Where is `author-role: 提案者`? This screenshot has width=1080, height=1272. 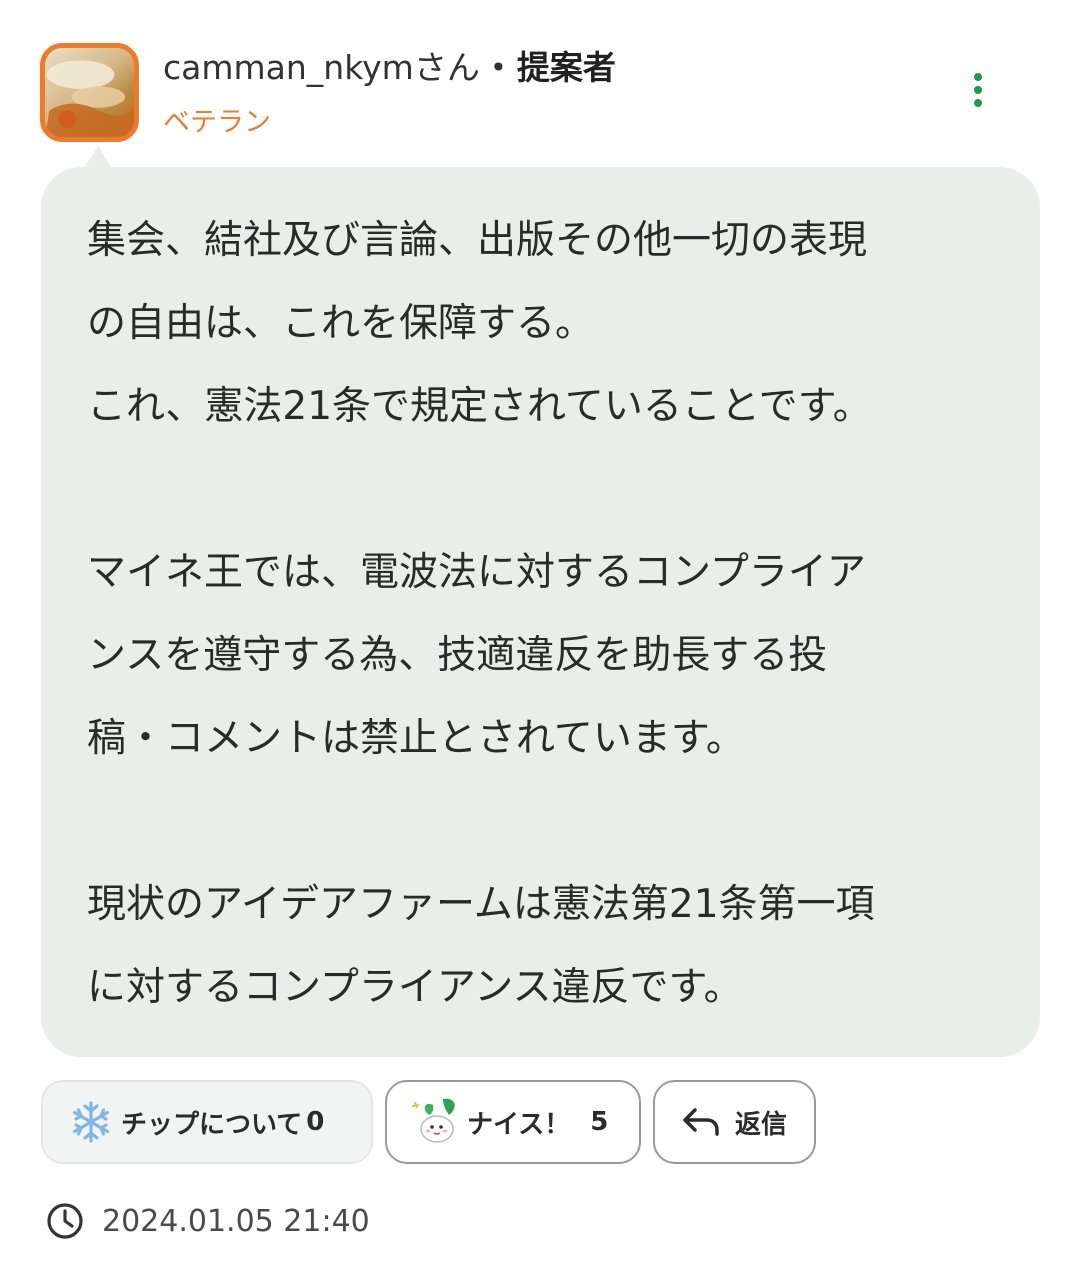
author-role: 提案者 is located at coordinates (566, 67).